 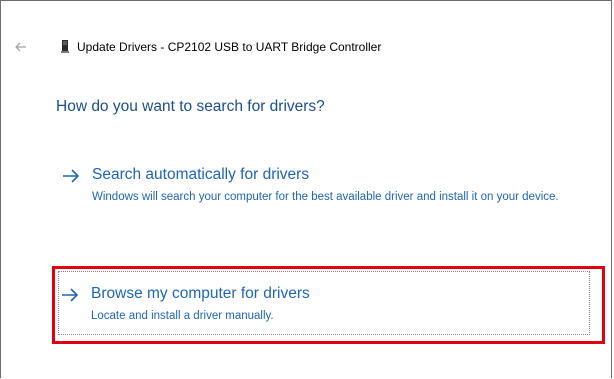 What do you see at coordinates (200, 293) in the screenshot?
I see `browse-computer-title: Browse my computer for drivers` at bounding box center [200, 293].